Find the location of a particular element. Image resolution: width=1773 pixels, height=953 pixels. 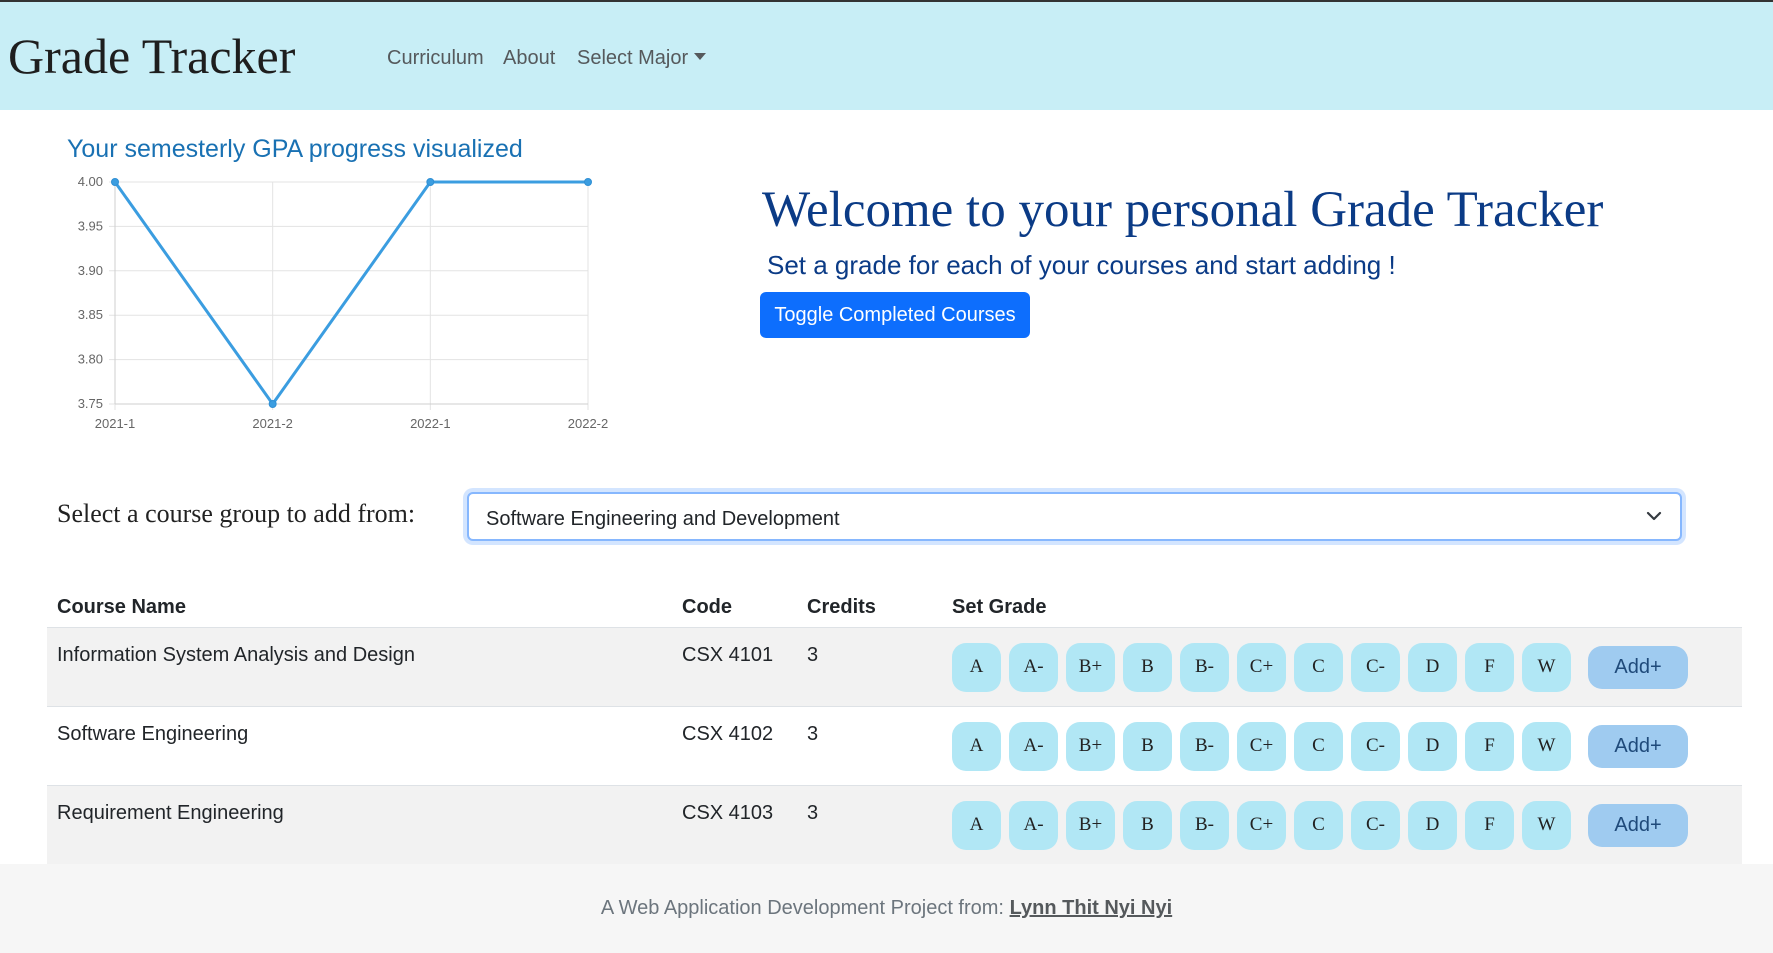

header-credits: Credits is located at coordinates (869, 607).